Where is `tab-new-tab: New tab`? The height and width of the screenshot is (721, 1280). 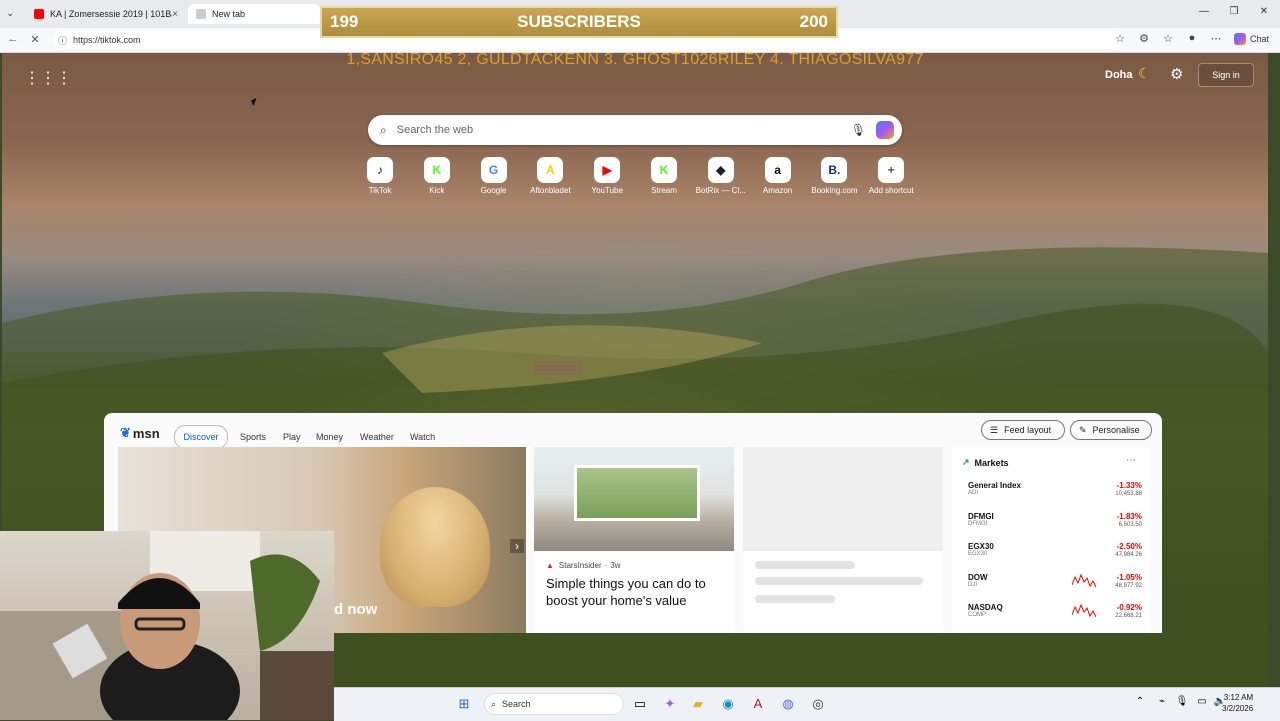 tab-new-tab: New tab is located at coordinates (254, 14).